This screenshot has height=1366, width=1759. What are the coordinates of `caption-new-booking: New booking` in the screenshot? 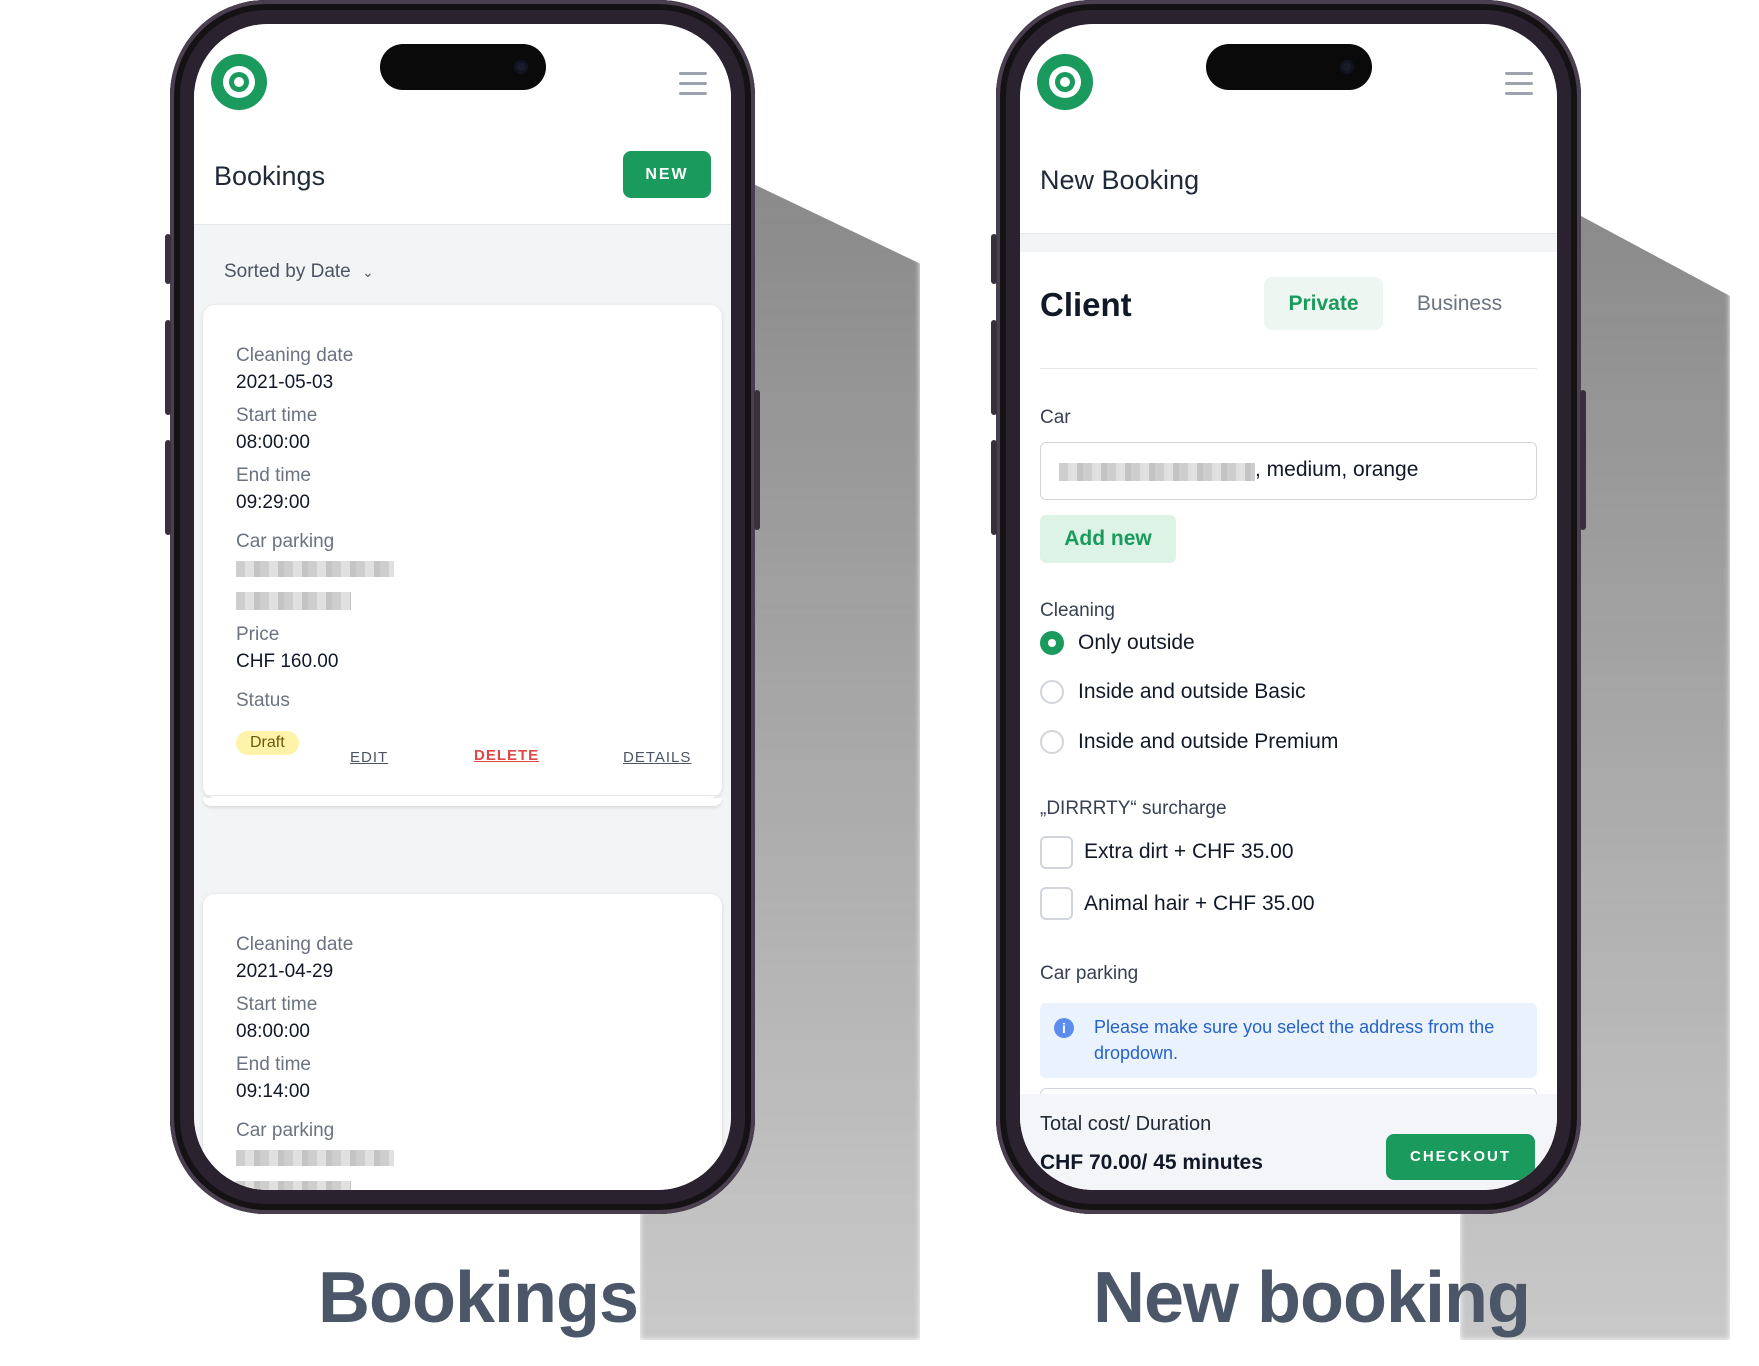 It's located at (1312, 1298).